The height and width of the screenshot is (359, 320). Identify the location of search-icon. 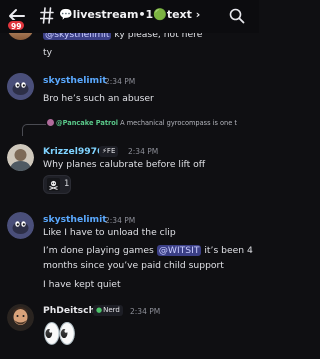
(237, 16).